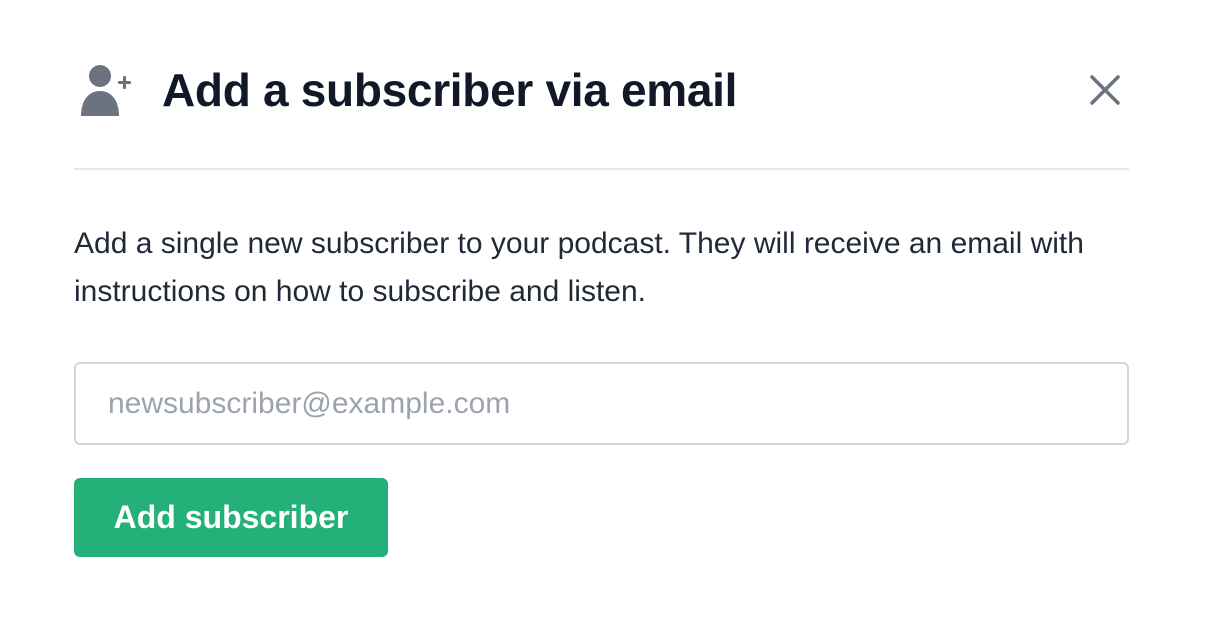  What do you see at coordinates (601, 403) in the screenshot?
I see `email-input` at bounding box center [601, 403].